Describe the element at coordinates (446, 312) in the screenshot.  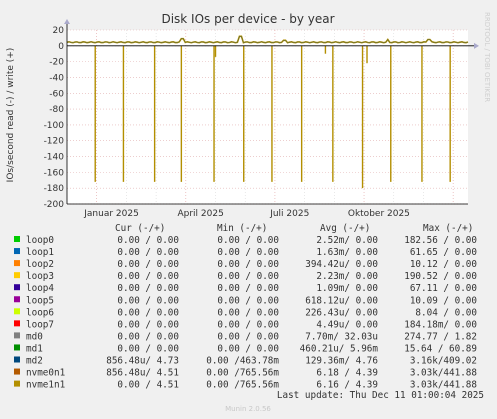
I see `legend-max: 8.04 / 0.00` at that location.